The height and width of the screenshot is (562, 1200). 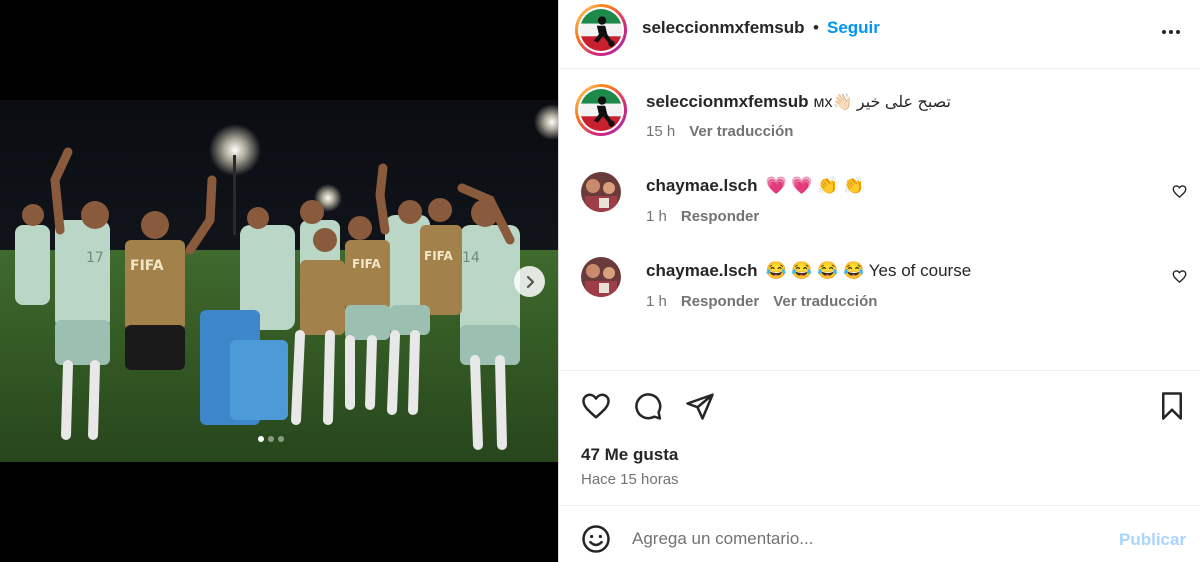 I want to click on post-actions: 47 Me gusta Hace 15 horas, so click(x=879, y=437).